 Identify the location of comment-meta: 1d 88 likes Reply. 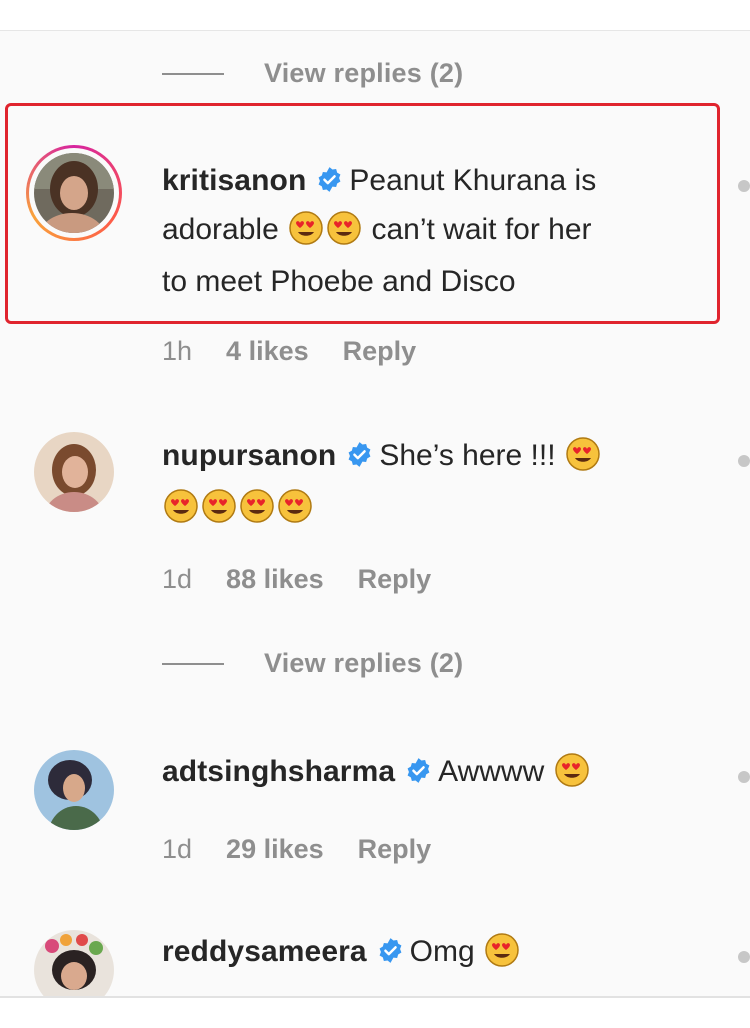
(296, 579).